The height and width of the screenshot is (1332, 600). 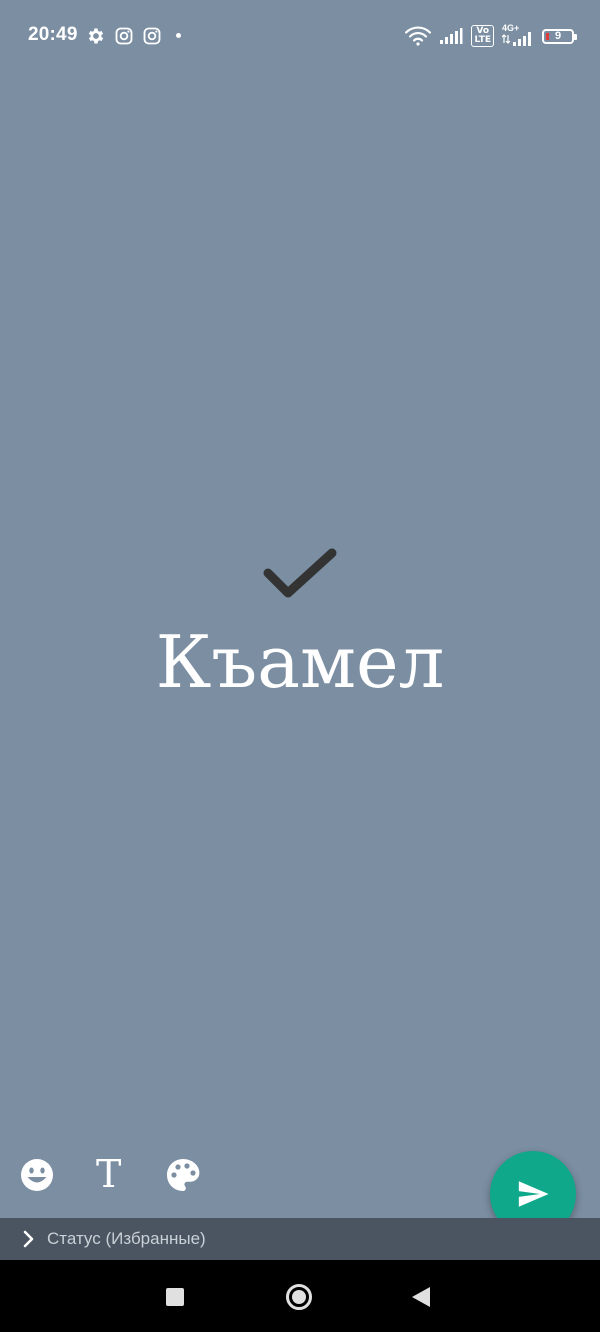 I want to click on status-bar: 20:49 Vo LTE 4G+ 9, so click(x=300, y=36).